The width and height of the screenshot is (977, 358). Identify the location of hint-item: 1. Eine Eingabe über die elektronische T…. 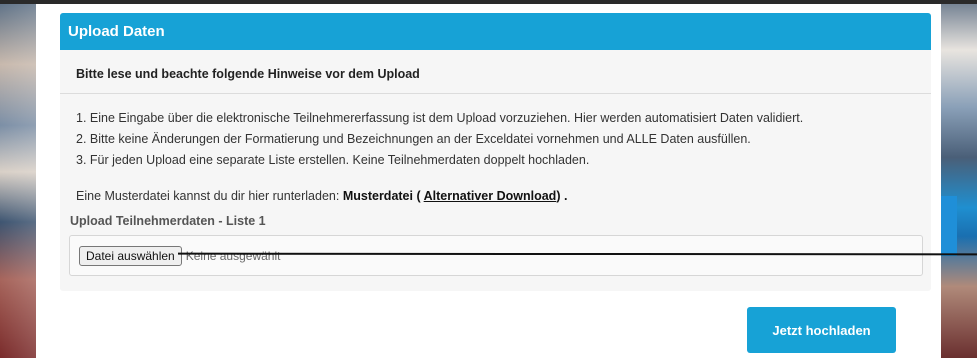
(440, 118).